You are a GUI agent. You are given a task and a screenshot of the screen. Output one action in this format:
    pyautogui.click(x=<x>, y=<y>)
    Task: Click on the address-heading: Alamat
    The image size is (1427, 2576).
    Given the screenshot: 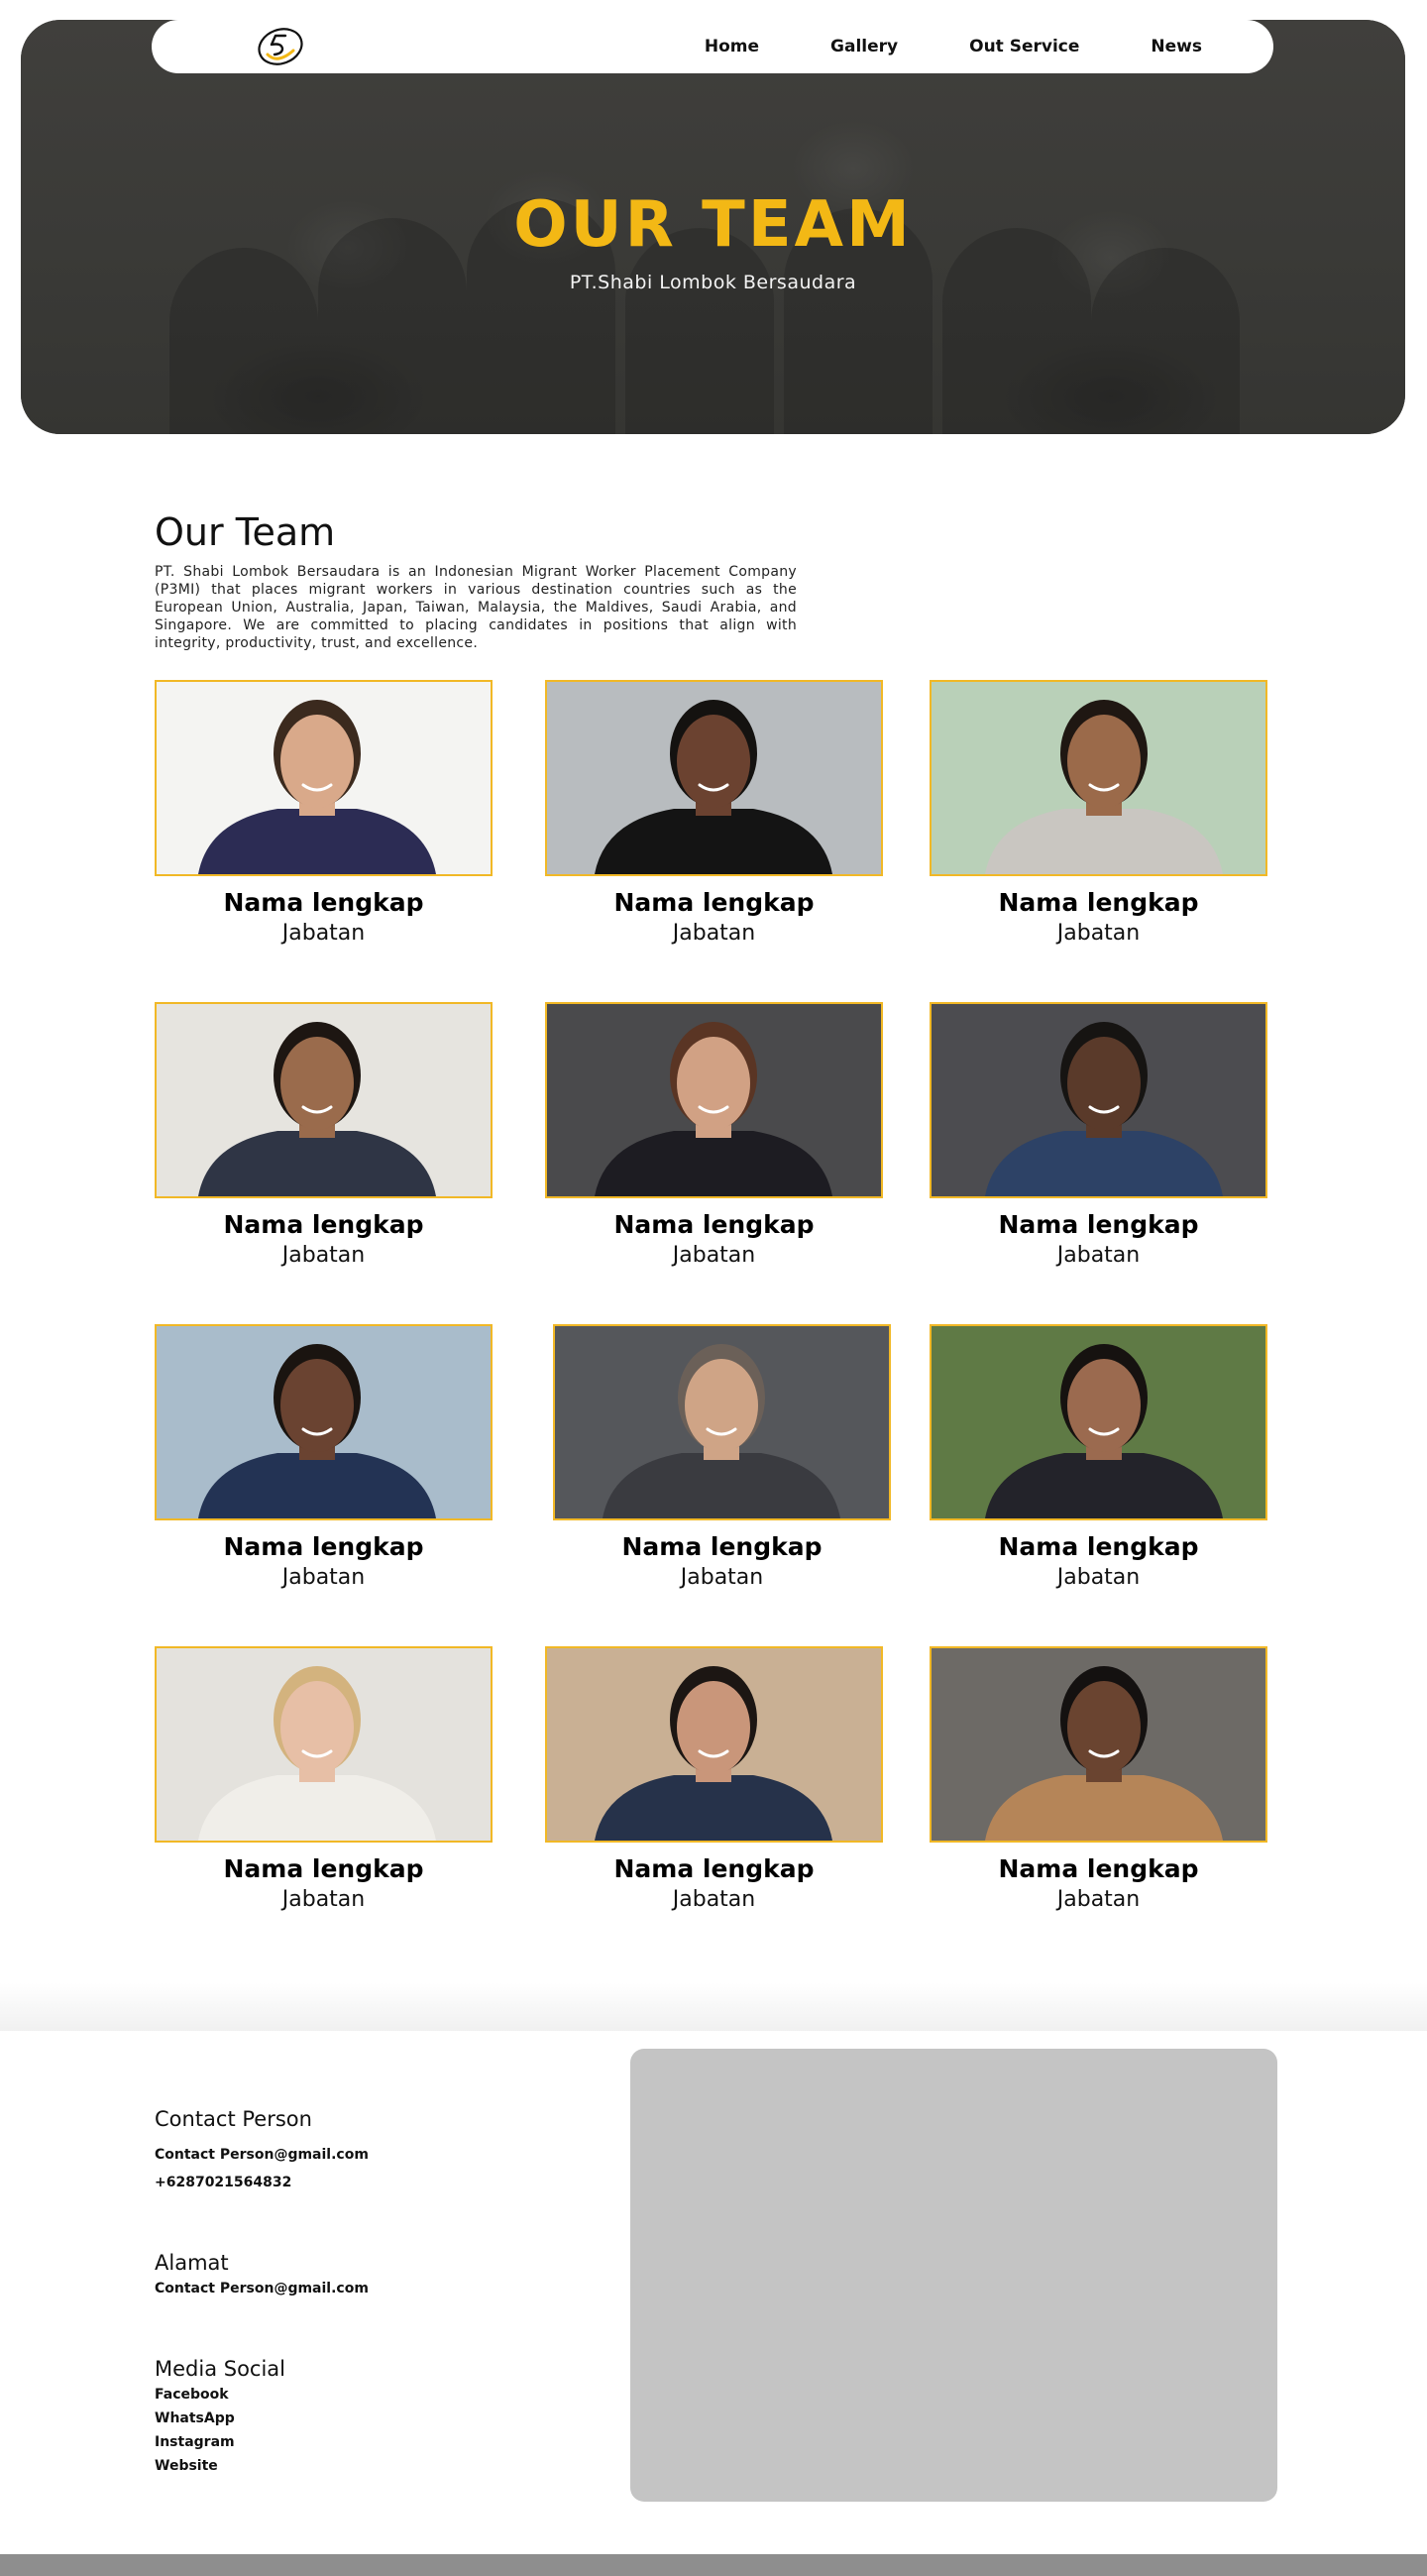 What is the action you would take?
    pyautogui.click(x=192, y=2263)
    